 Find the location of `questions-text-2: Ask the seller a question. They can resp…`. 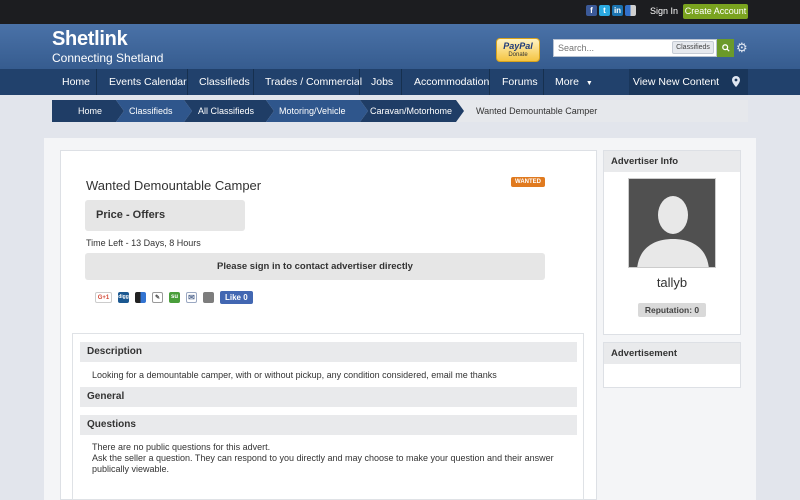

questions-text-2: Ask the seller a question. They can resp… is located at coordinates (323, 463).